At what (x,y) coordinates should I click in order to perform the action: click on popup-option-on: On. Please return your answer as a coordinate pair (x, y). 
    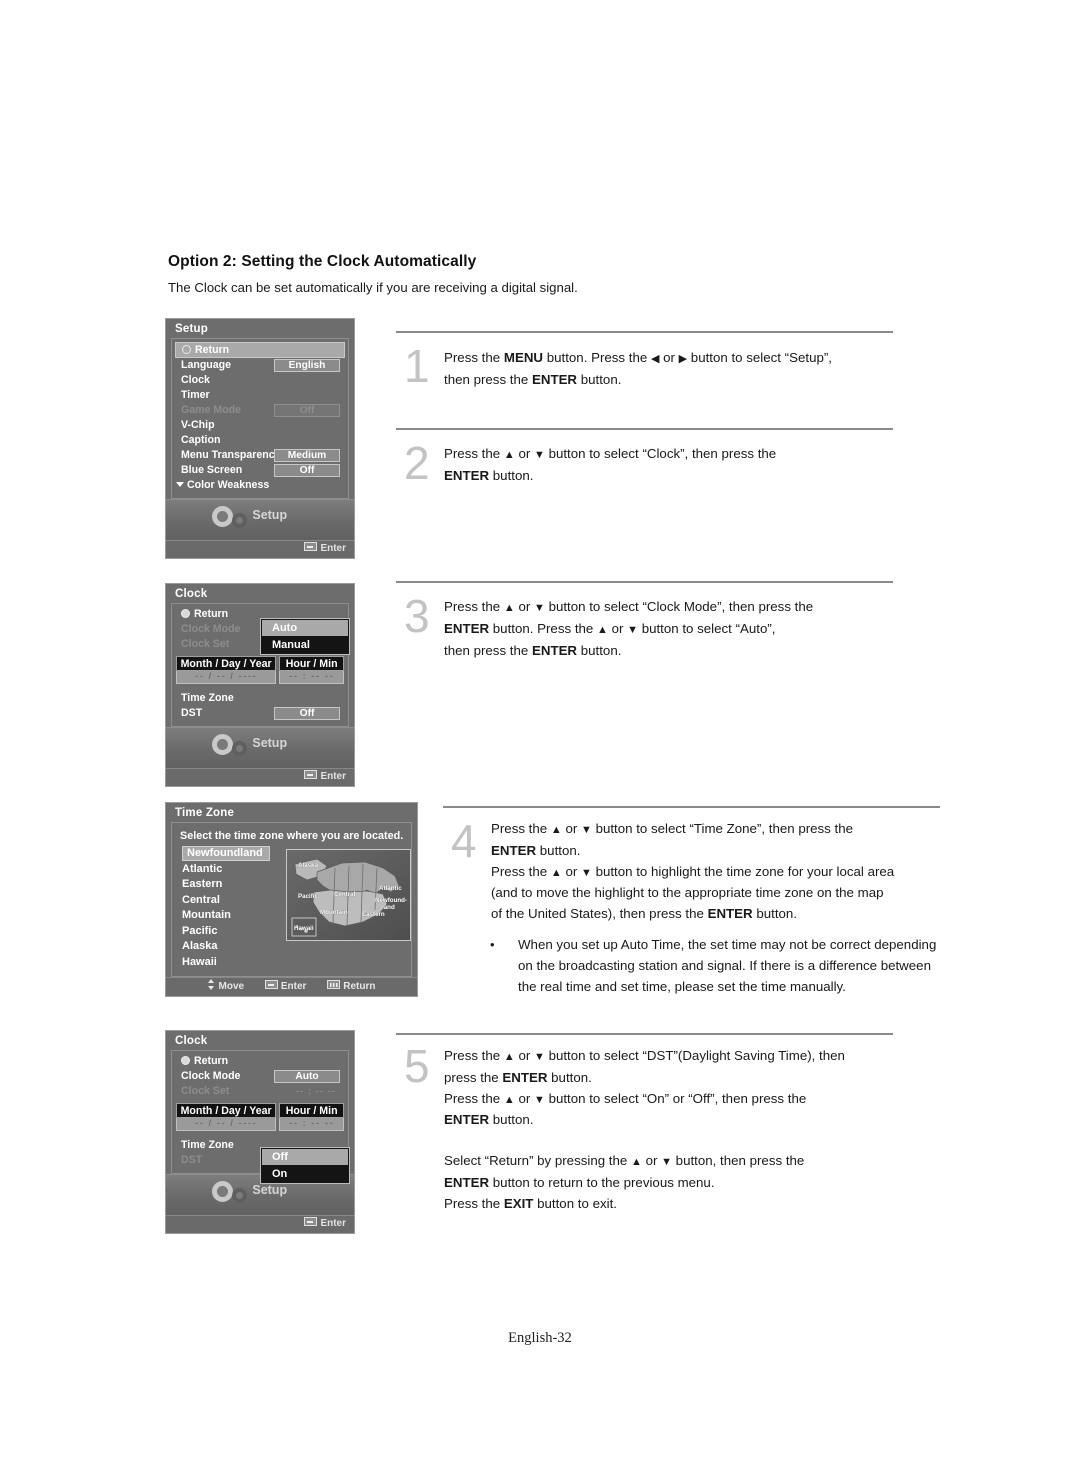
    Looking at the image, I should click on (305, 1174).